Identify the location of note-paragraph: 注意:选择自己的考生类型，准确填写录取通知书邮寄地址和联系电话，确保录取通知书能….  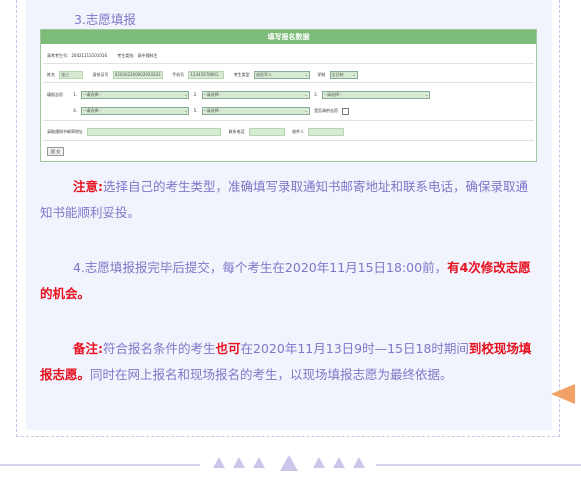
(288, 200).